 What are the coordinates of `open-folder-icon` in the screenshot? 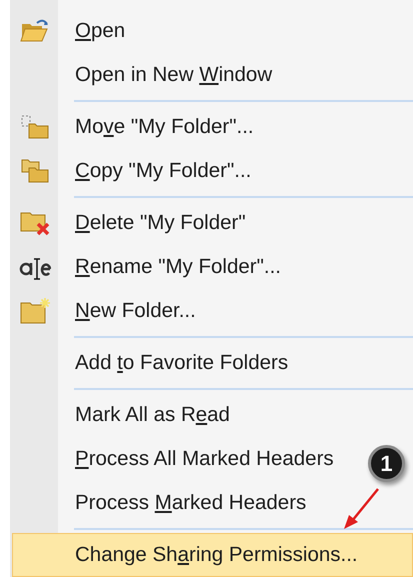 It's located at (35, 31).